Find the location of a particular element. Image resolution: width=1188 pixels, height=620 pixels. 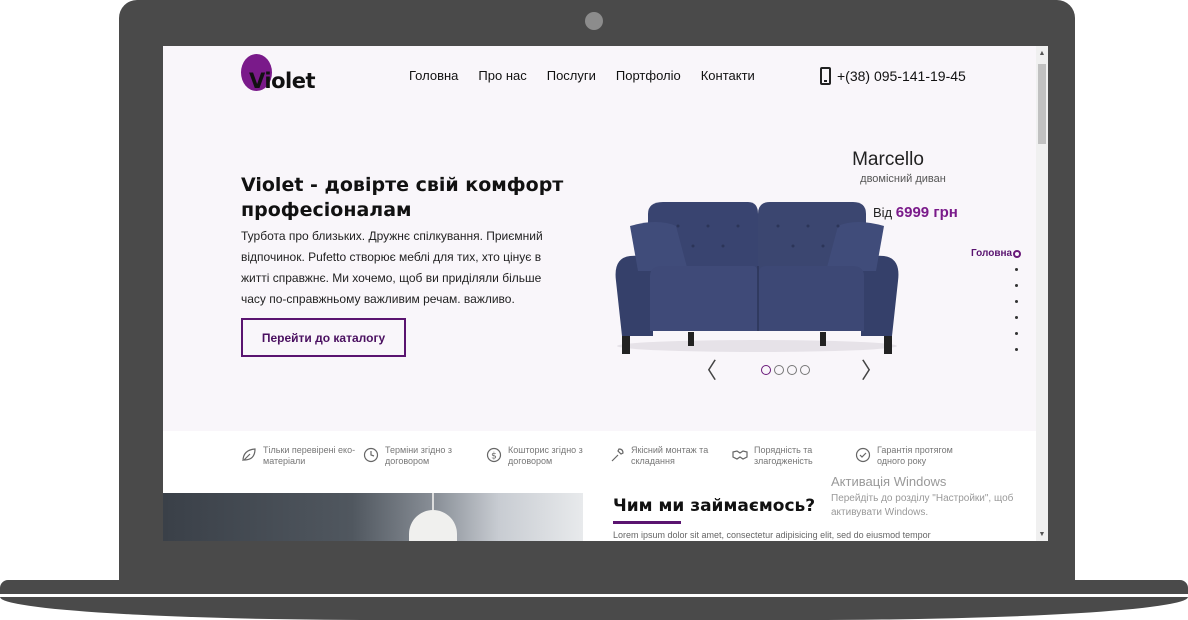

logo-text: Violet is located at coordinates (282, 81).